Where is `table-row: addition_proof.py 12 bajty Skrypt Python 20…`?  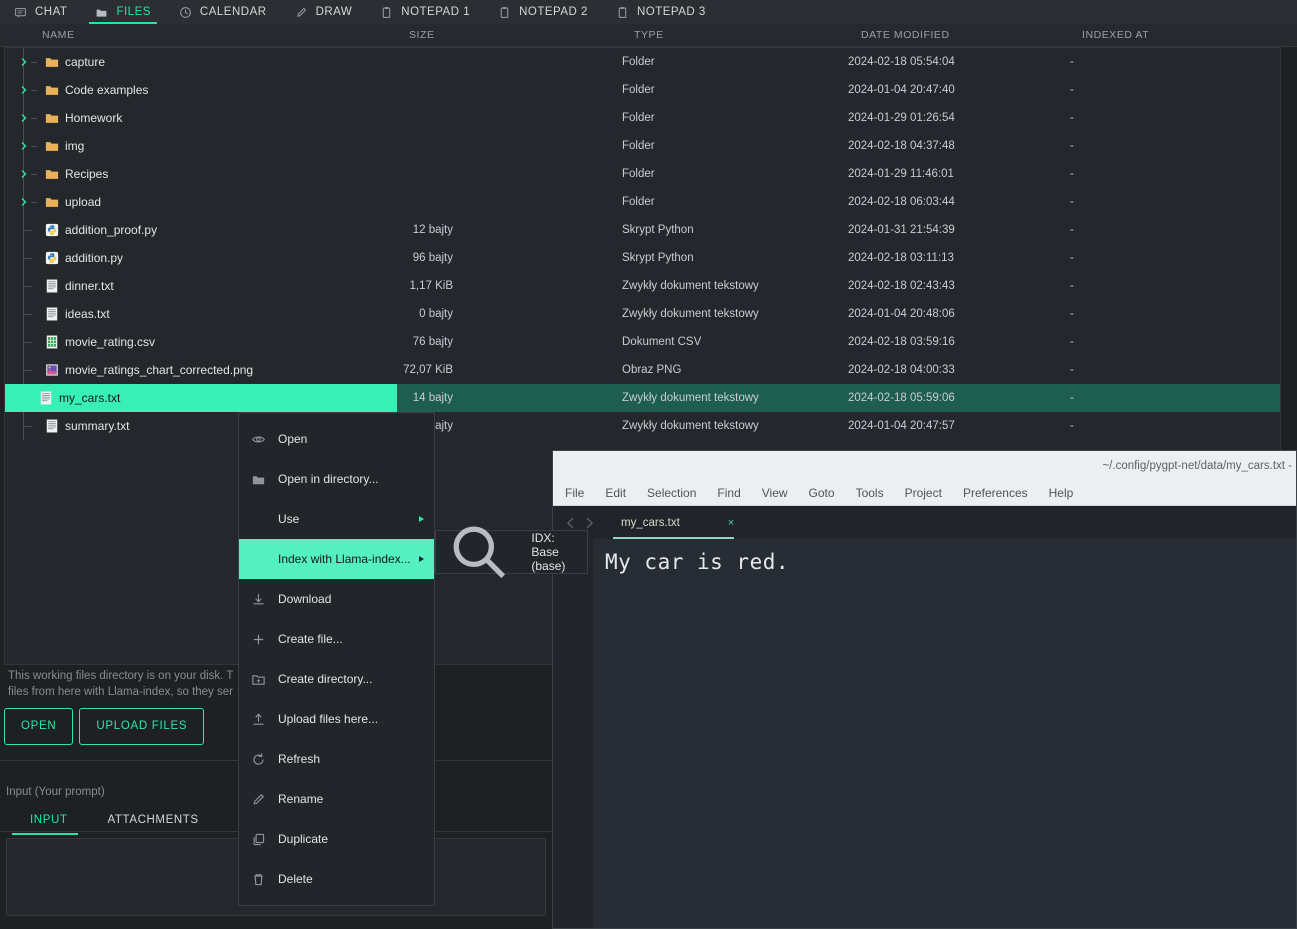 table-row: addition_proof.py 12 bajty Skrypt Python 20… is located at coordinates (642, 230).